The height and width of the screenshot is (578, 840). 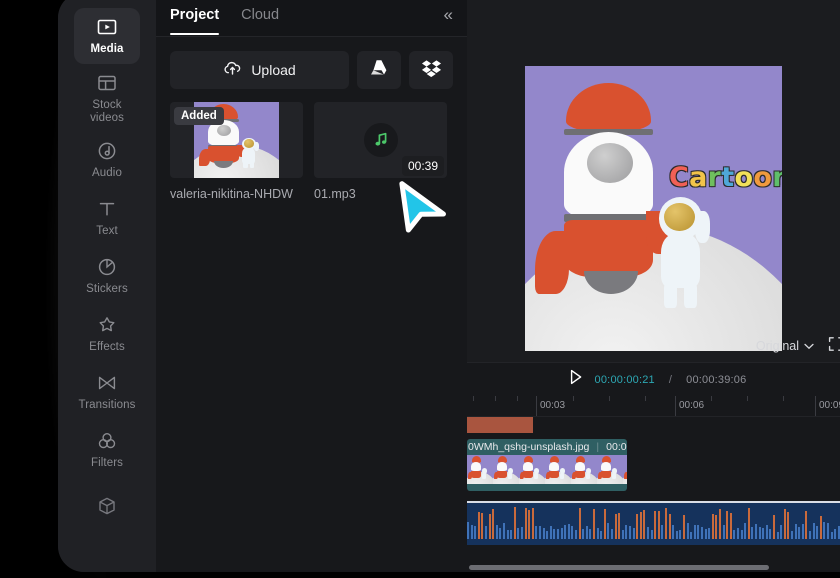 What do you see at coordinates (448, 14) in the screenshot?
I see `collapse-panel-button: «` at bounding box center [448, 14].